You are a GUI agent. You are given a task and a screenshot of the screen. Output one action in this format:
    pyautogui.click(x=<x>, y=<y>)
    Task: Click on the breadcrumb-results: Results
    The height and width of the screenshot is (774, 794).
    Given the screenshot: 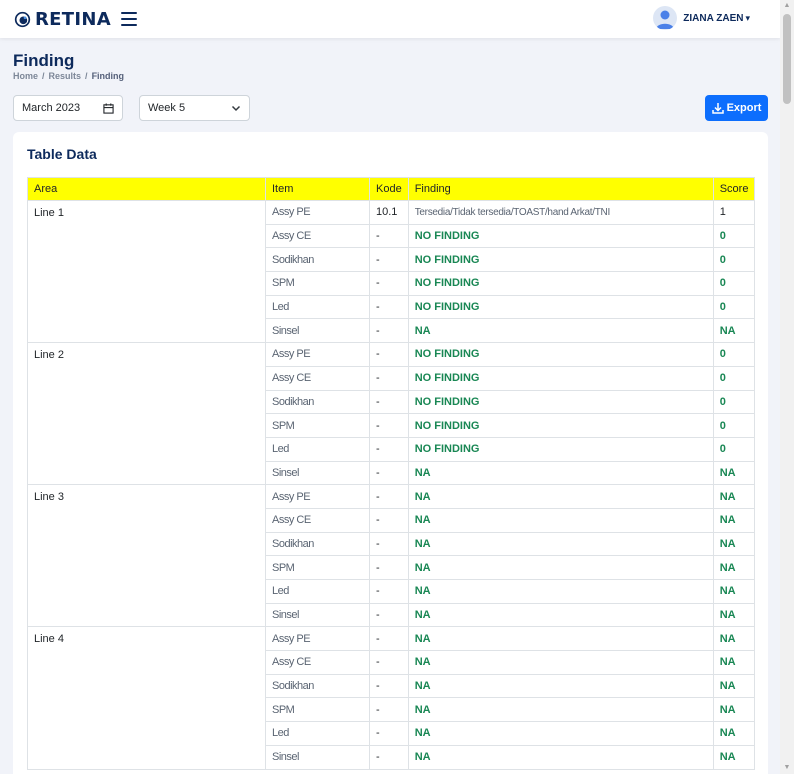 What is the action you would take?
    pyautogui.click(x=65, y=76)
    